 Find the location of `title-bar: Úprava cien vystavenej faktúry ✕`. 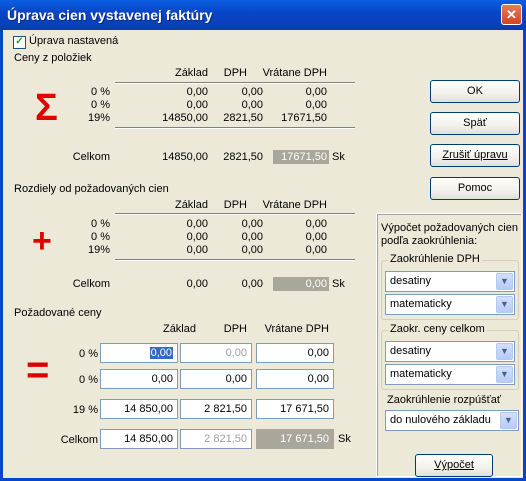

title-bar: Úprava cien vystavenej faktúry ✕ is located at coordinates (263, 15).